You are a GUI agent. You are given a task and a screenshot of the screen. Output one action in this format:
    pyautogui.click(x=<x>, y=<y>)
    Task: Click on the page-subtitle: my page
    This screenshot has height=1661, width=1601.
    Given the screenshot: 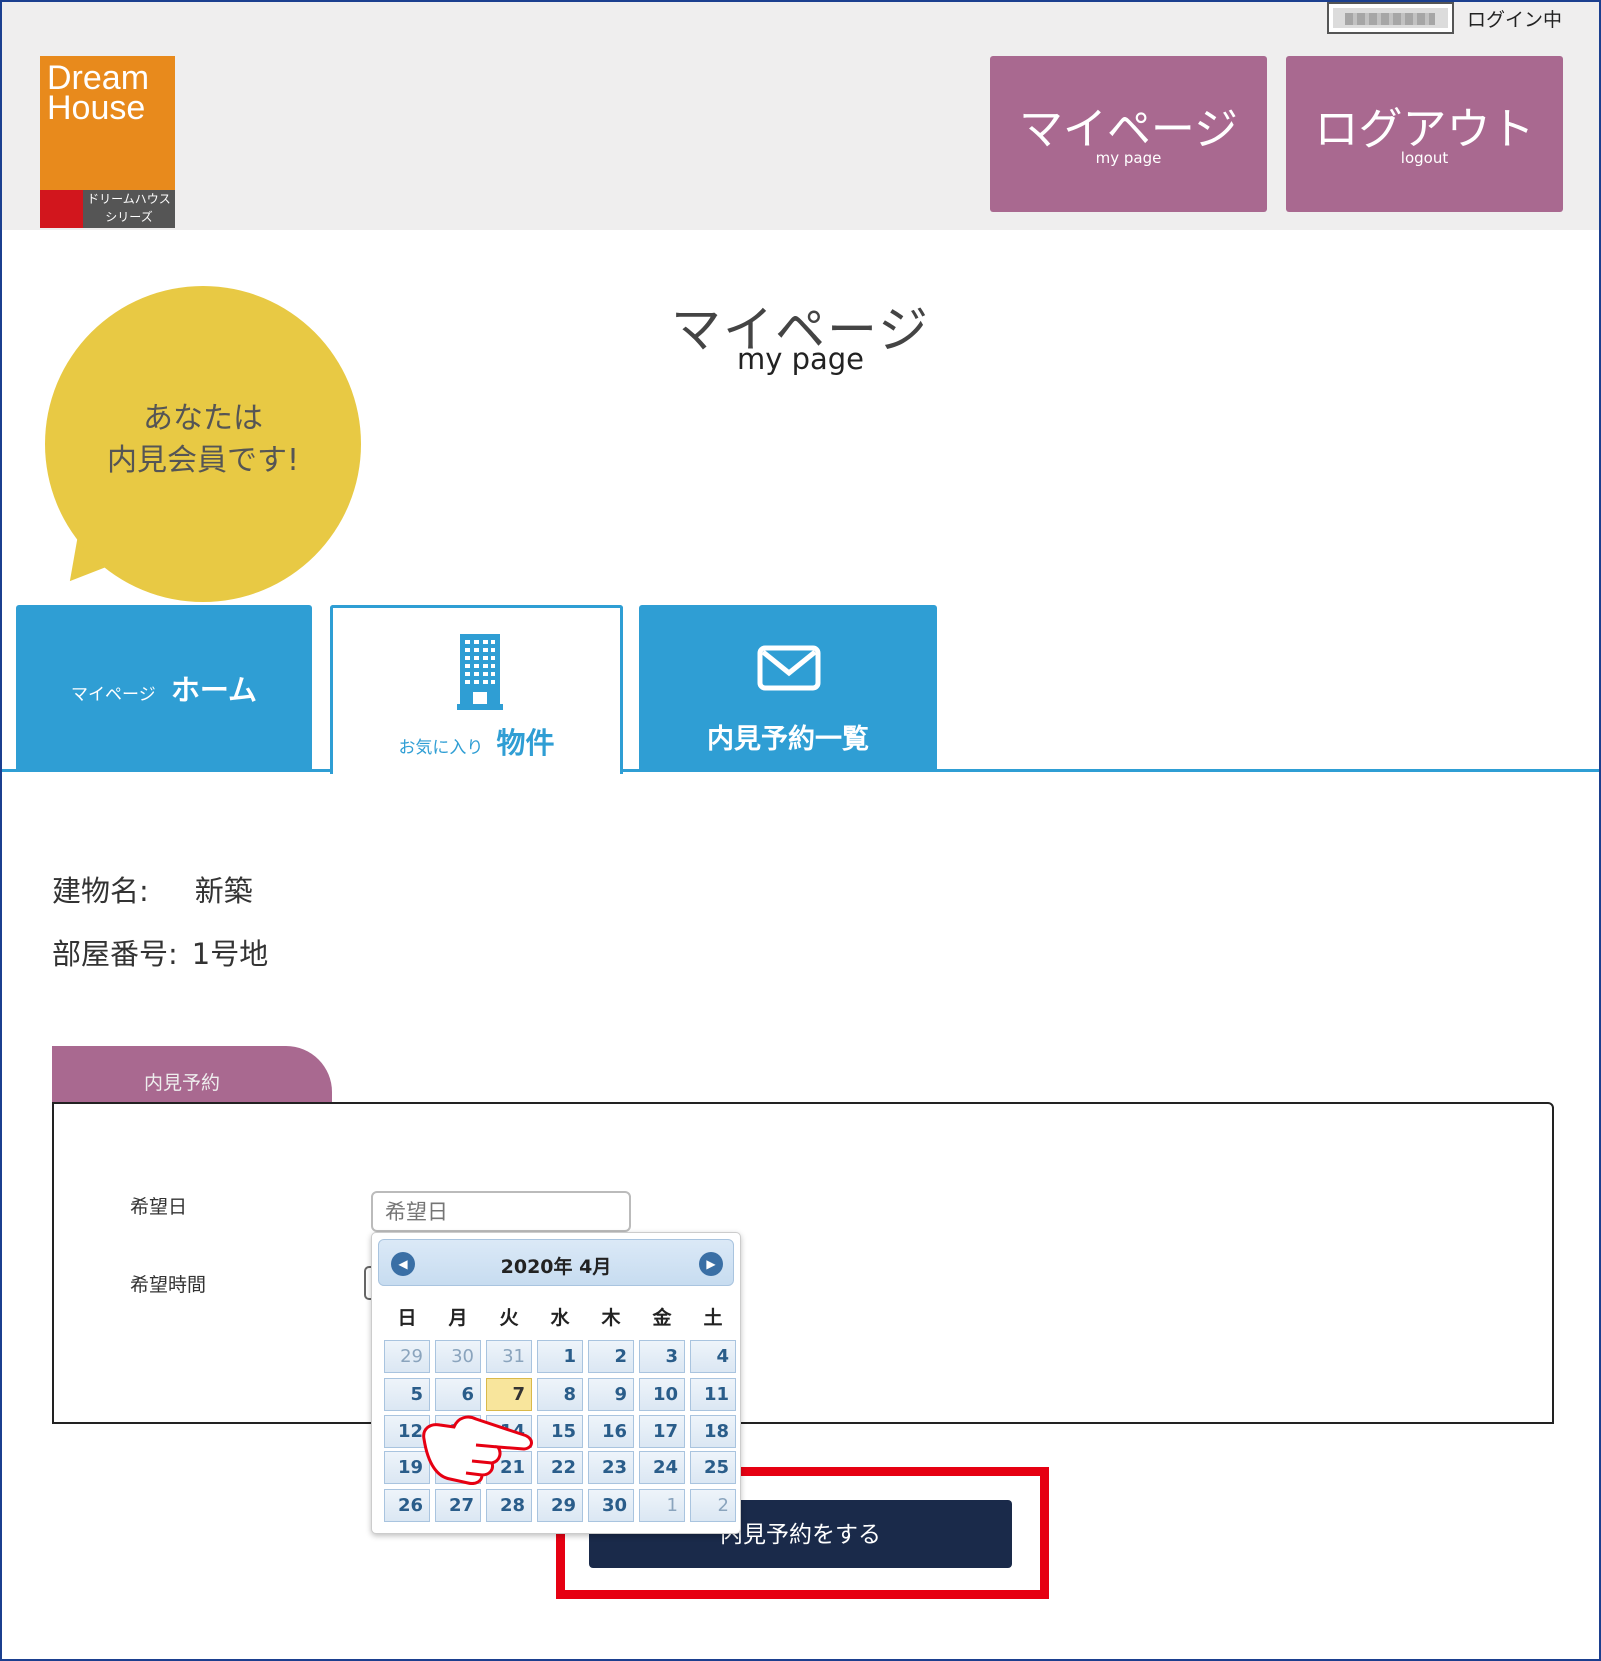 What is the action you would take?
    pyautogui.click(x=800, y=359)
    